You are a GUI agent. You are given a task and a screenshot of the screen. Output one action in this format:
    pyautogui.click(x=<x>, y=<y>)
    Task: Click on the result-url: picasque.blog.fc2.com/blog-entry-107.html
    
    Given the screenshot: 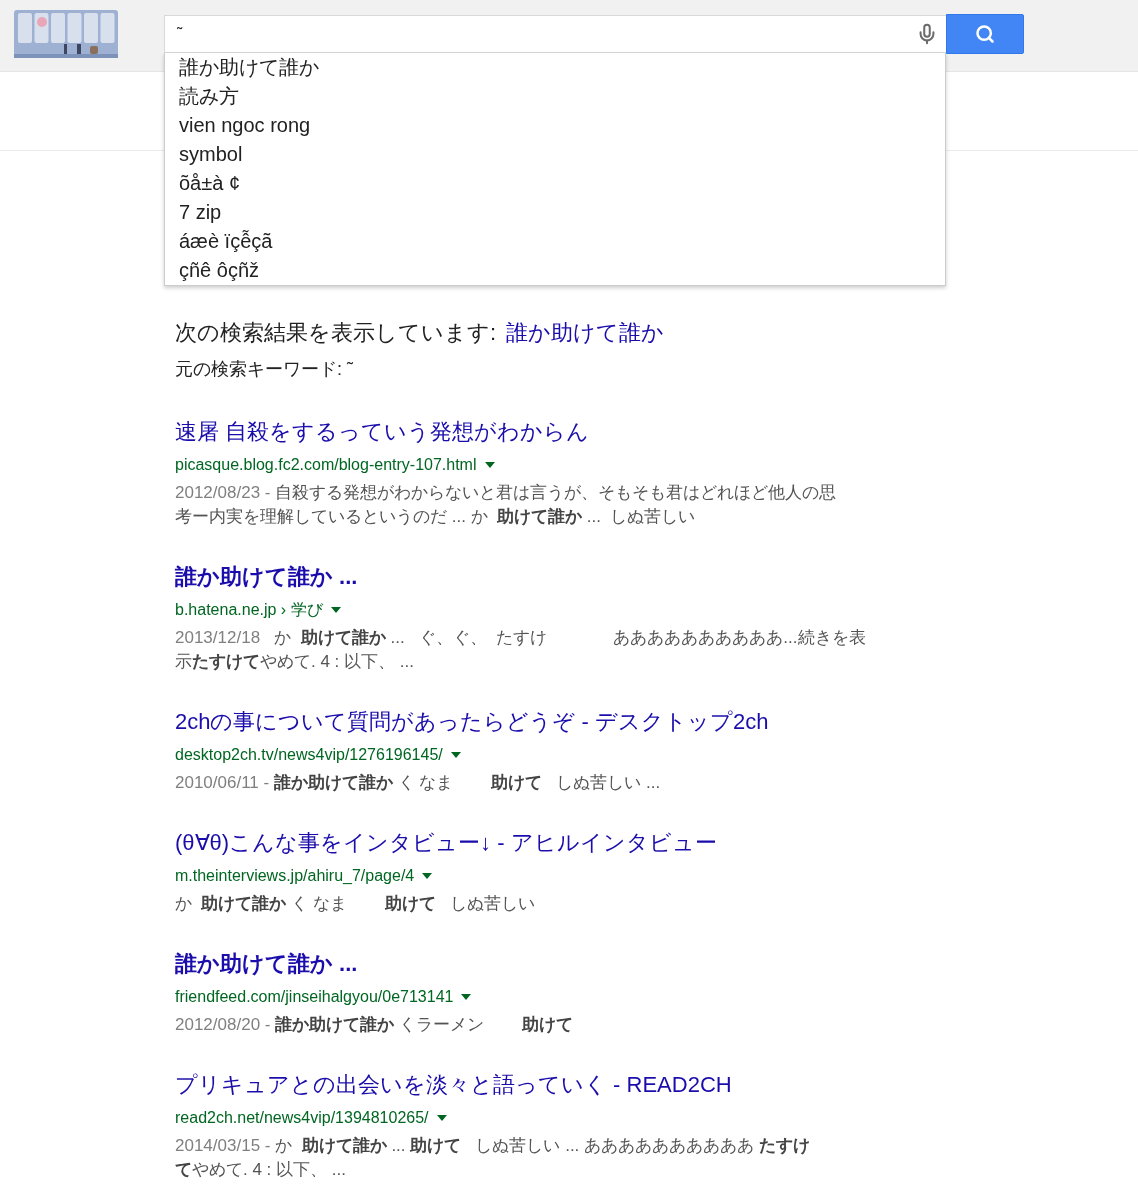 What is the action you would take?
    pyautogui.click(x=326, y=465)
    